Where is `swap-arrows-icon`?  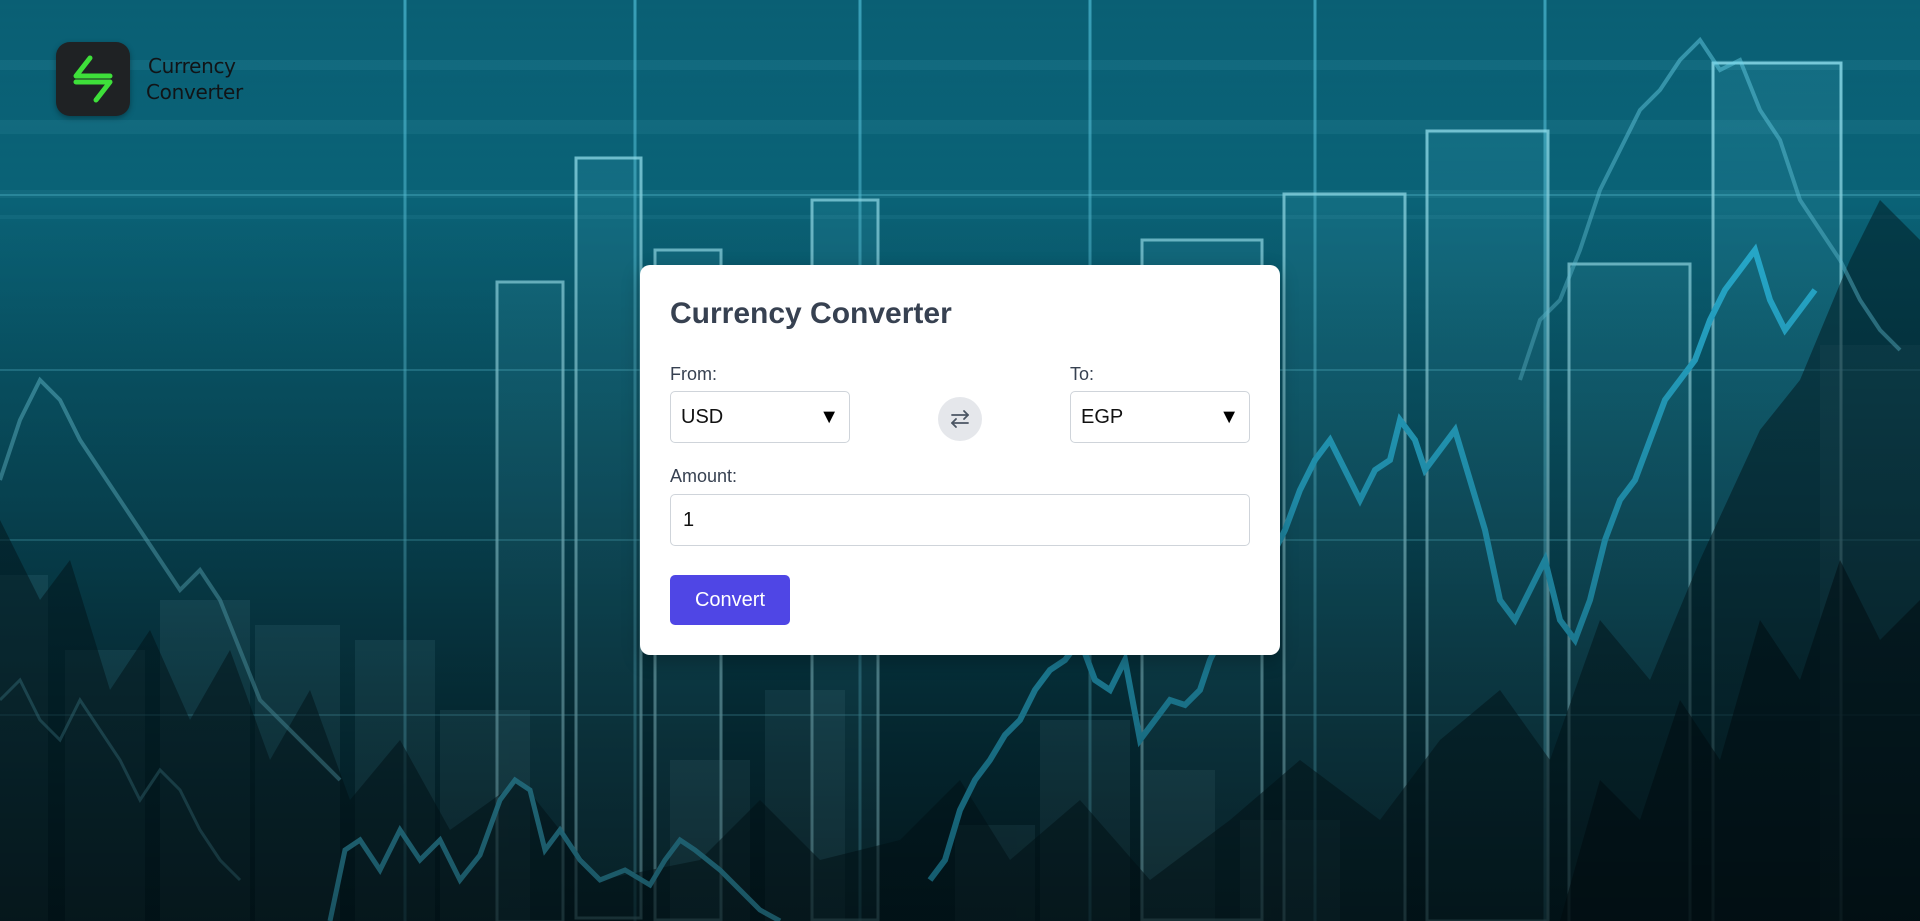
swap-arrows-icon is located at coordinates (960, 419).